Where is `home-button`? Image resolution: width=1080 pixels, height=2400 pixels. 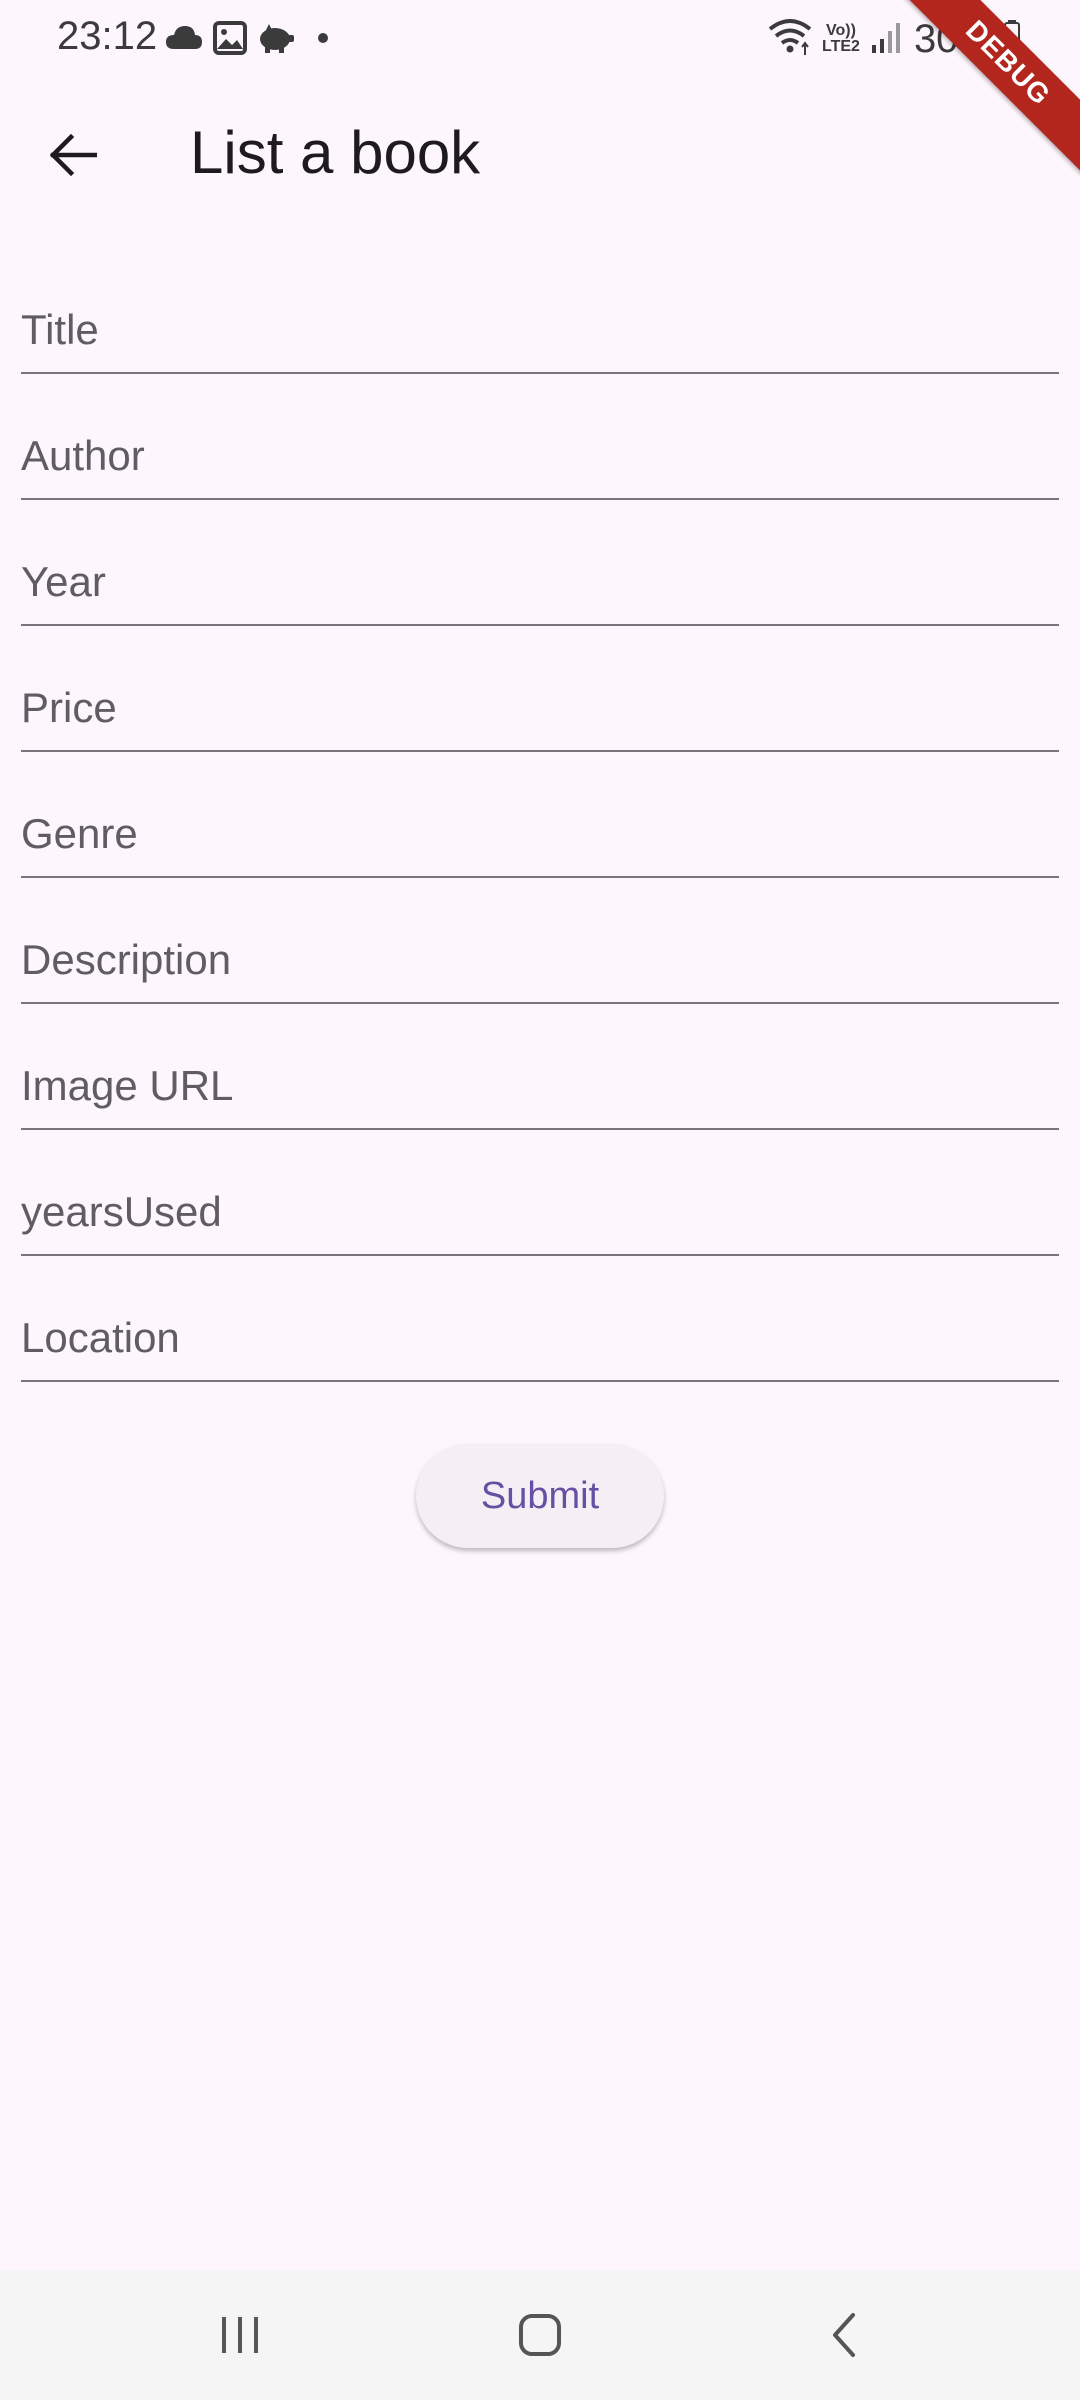
home-button is located at coordinates (540, 2335).